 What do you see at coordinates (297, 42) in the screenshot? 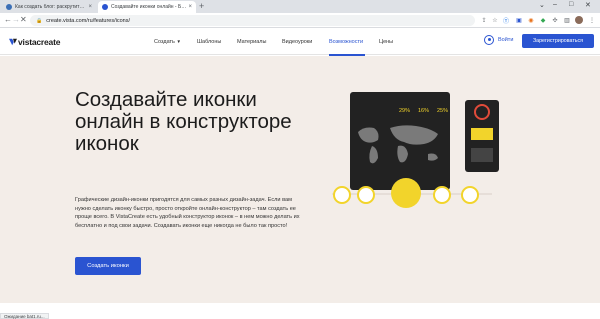
I see `nav-tutorials: Видеоуроки` at bounding box center [297, 42].